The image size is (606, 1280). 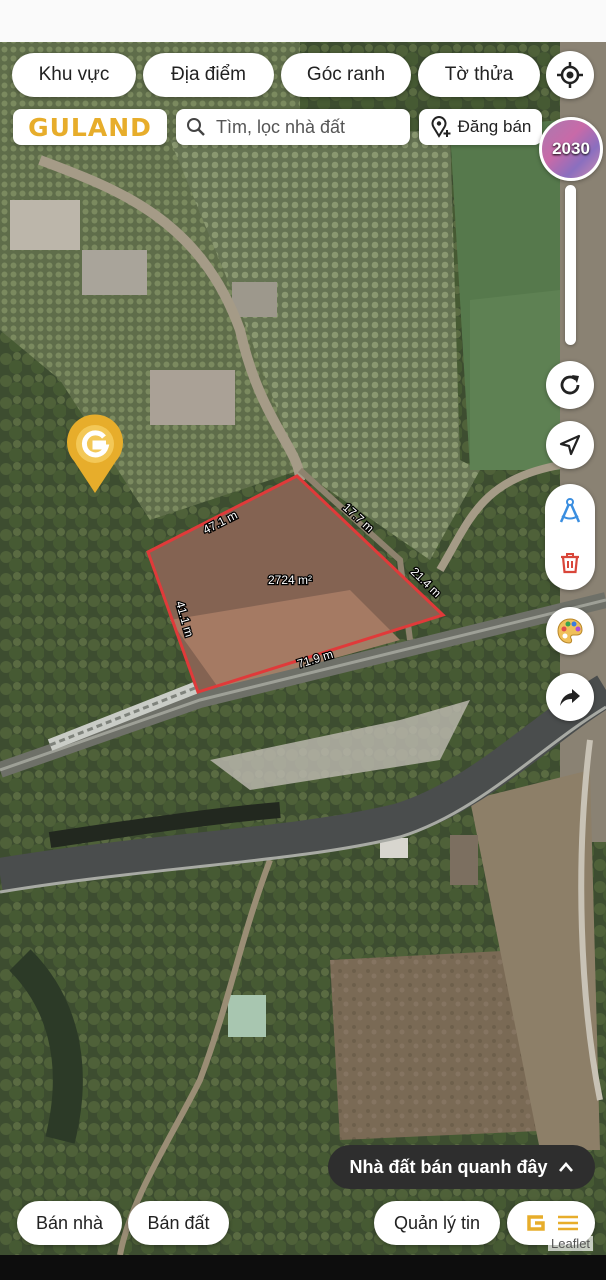 I want to click on sell-land-label: Bán đất, so click(x=178, y=1222).